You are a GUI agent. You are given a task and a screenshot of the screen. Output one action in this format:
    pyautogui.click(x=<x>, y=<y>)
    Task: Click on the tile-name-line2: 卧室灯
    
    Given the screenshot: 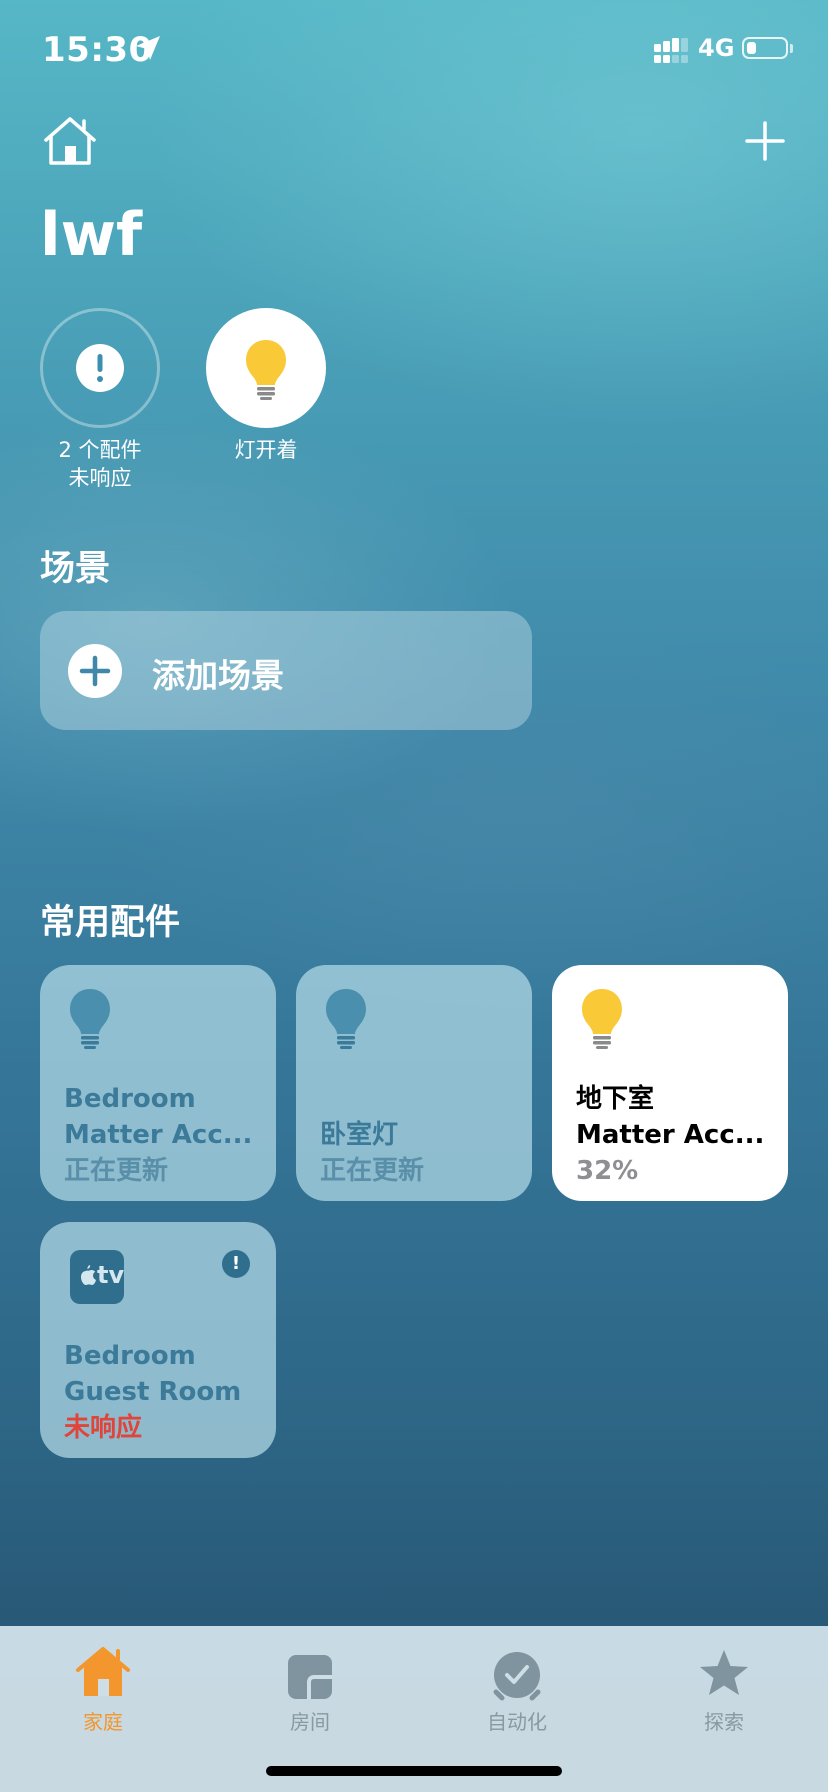 What is the action you would take?
    pyautogui.click(x=359, y=1135)
    